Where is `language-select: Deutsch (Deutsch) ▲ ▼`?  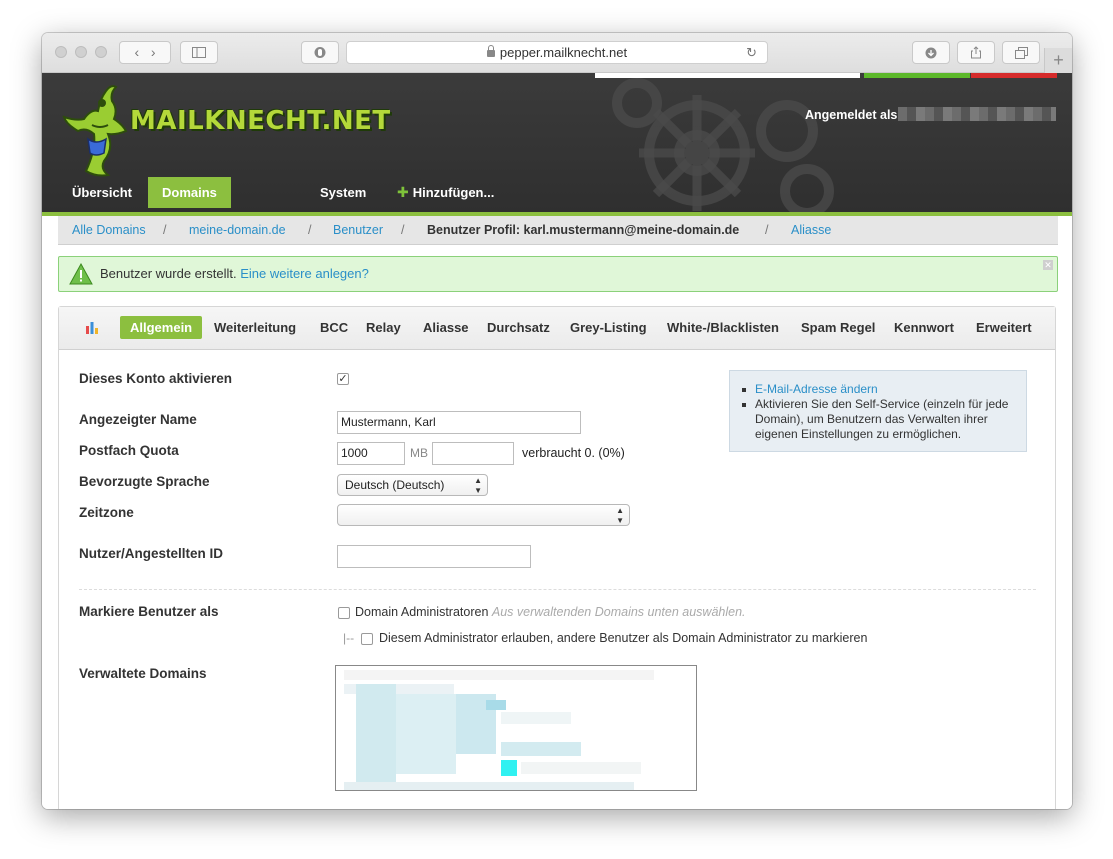
language-select: Deutsch (Deutsch) ▲ ▼ is located at coordinates (412, 485).